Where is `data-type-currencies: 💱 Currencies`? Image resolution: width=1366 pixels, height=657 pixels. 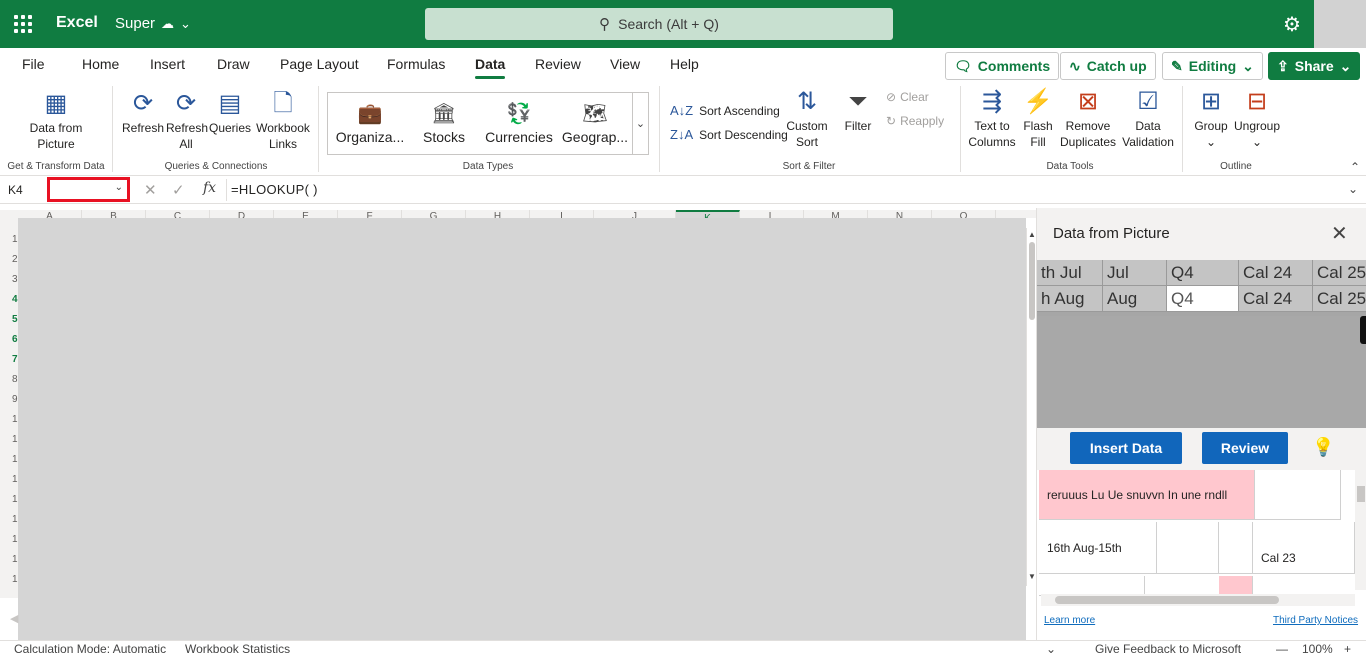
data-type-currencies: 💱 Currencies is located at coordinates (519, 123).